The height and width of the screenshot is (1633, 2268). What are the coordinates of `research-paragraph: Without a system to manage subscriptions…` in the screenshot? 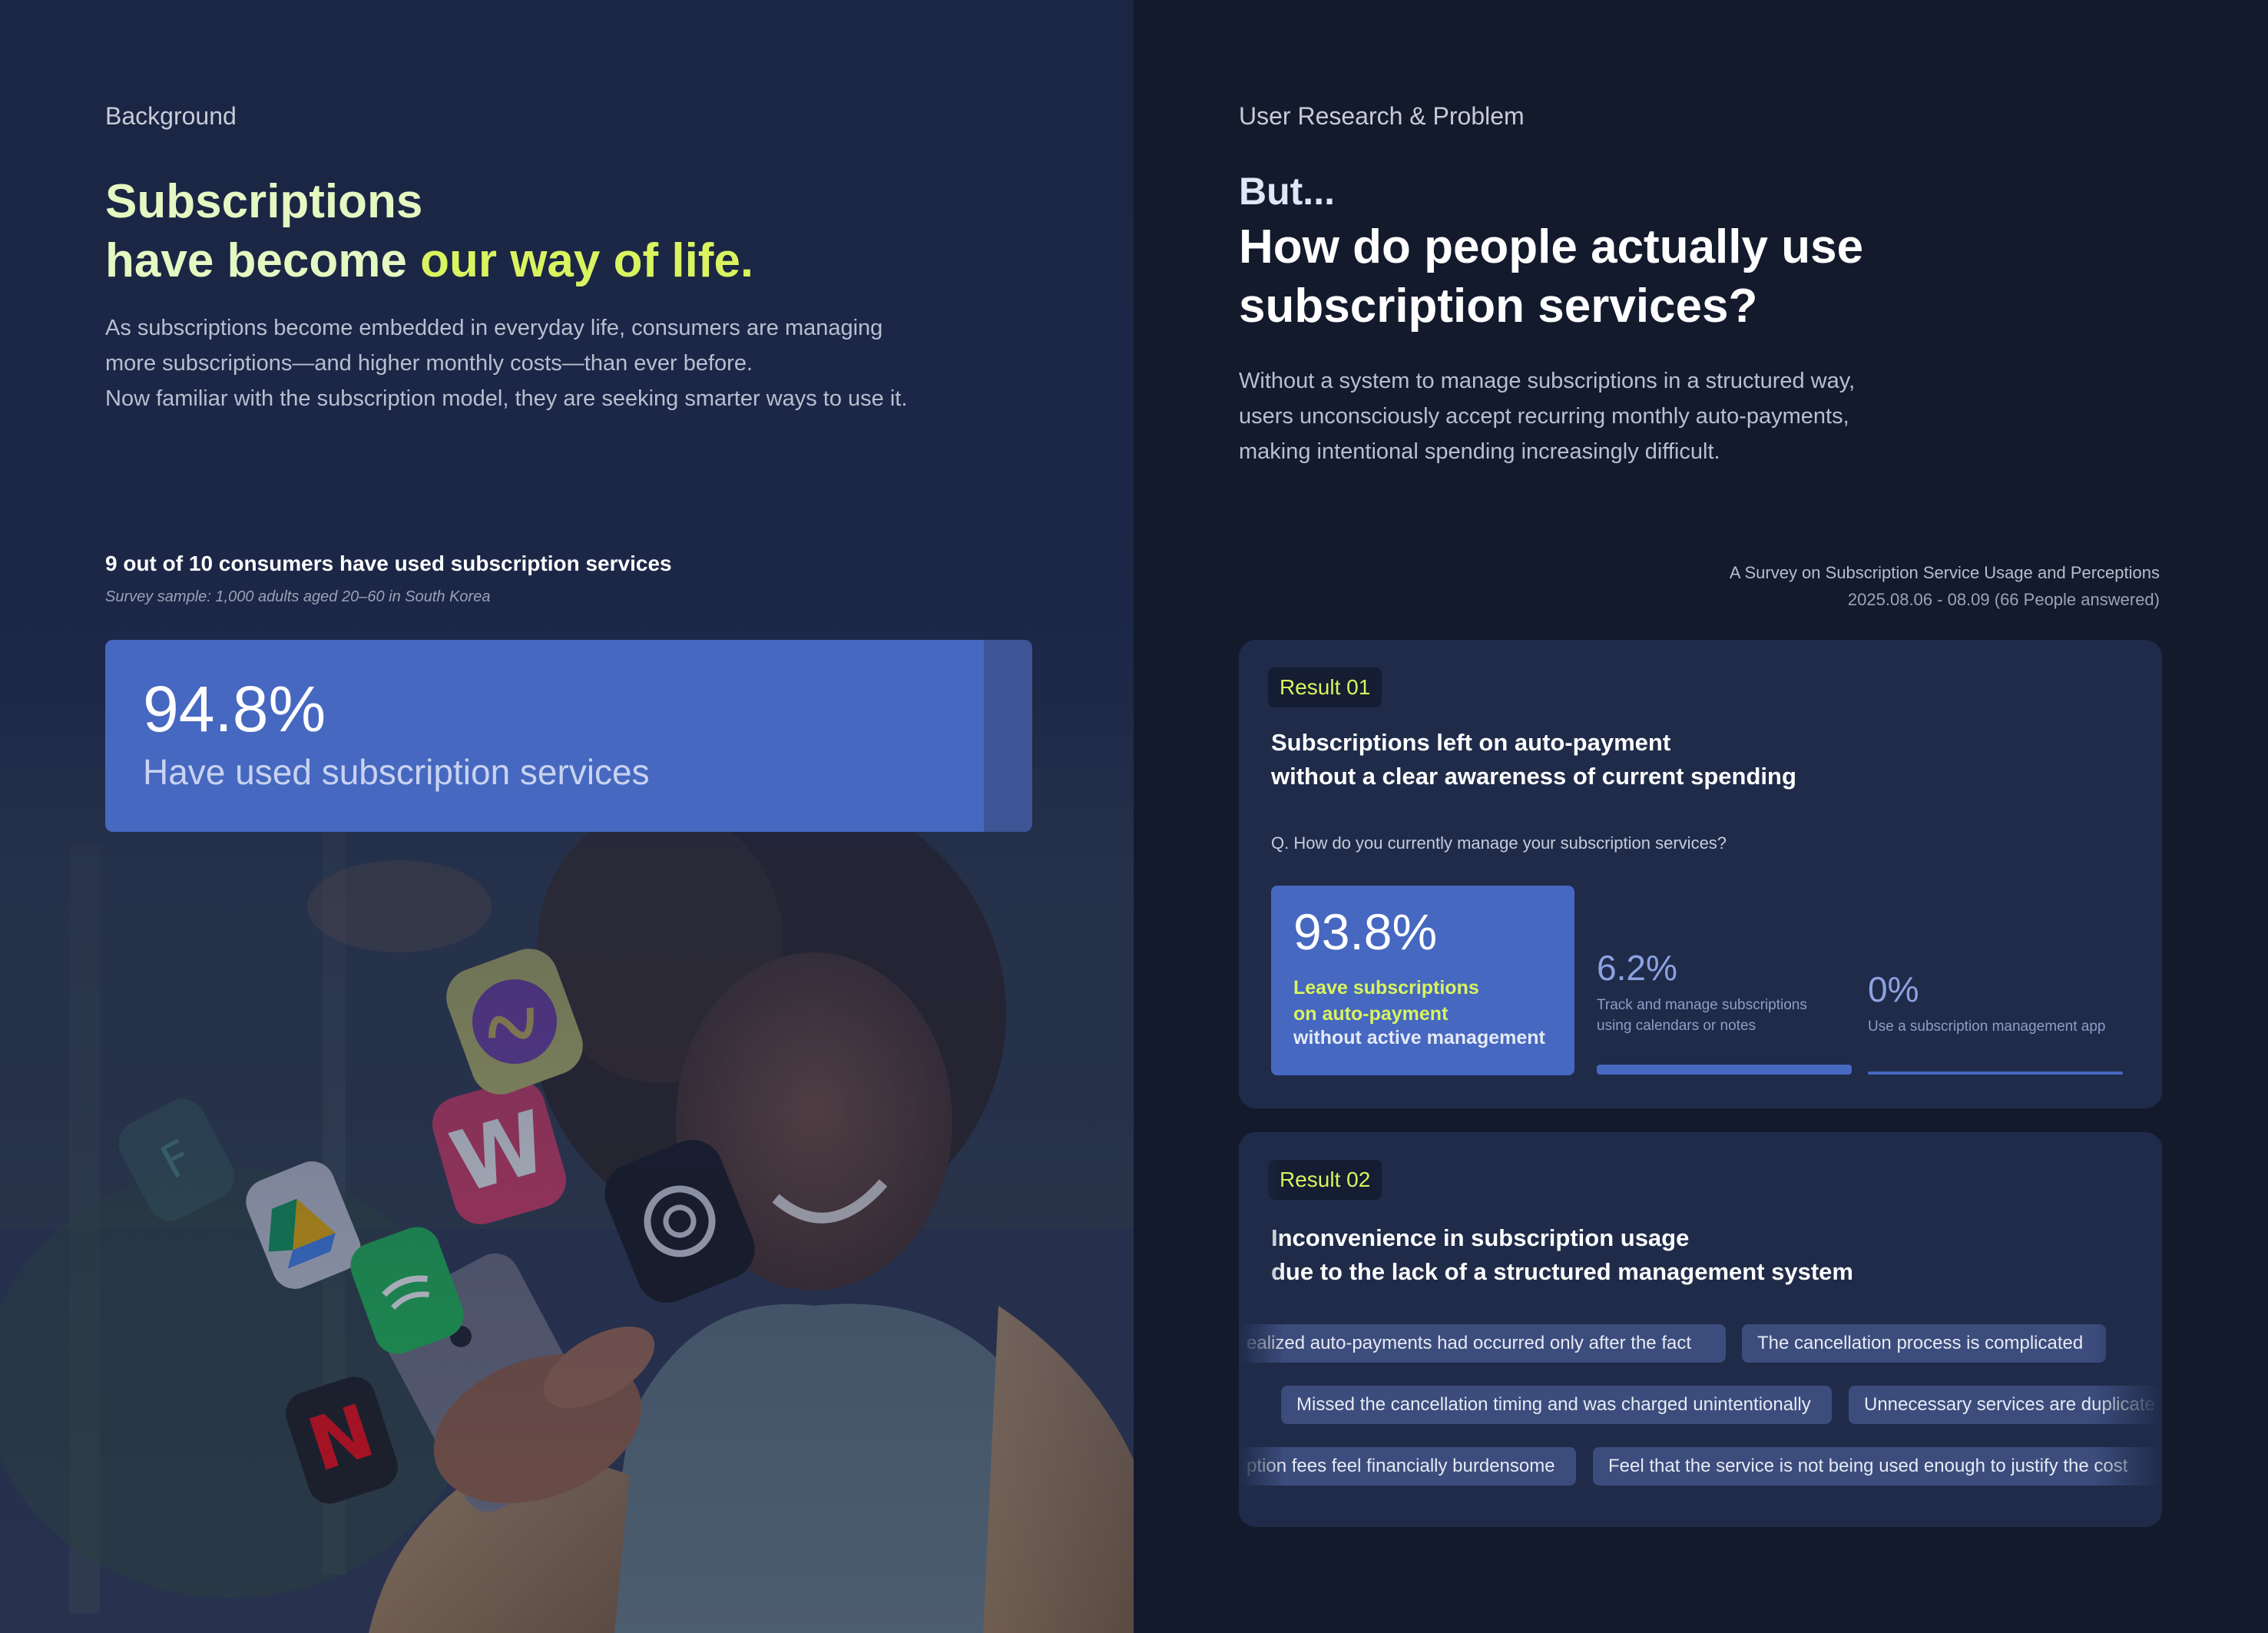 It's located at (1547, 416).